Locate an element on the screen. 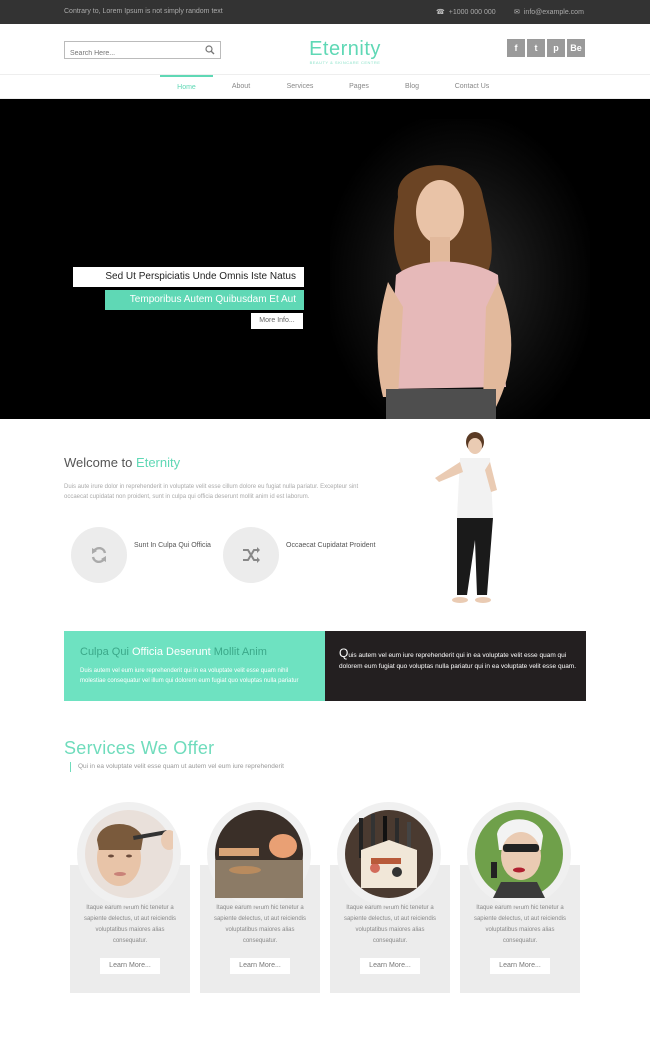 Image resolution: width=650 pixels, height=1043 pixels. service-image-makeup-brush is located at coordinates (129, 854).